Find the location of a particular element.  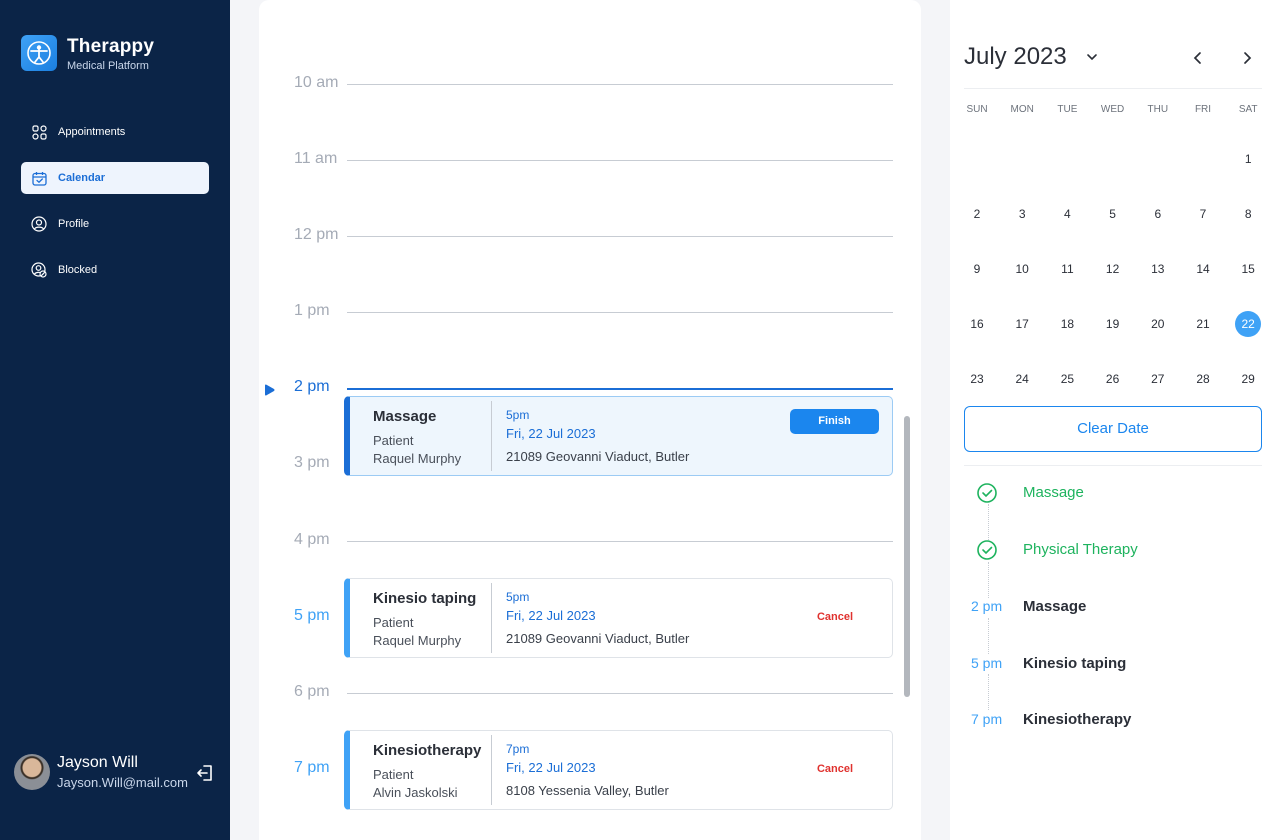

schedule-item-name: Kinesiotherapy is located at coordinates (1077, 719).